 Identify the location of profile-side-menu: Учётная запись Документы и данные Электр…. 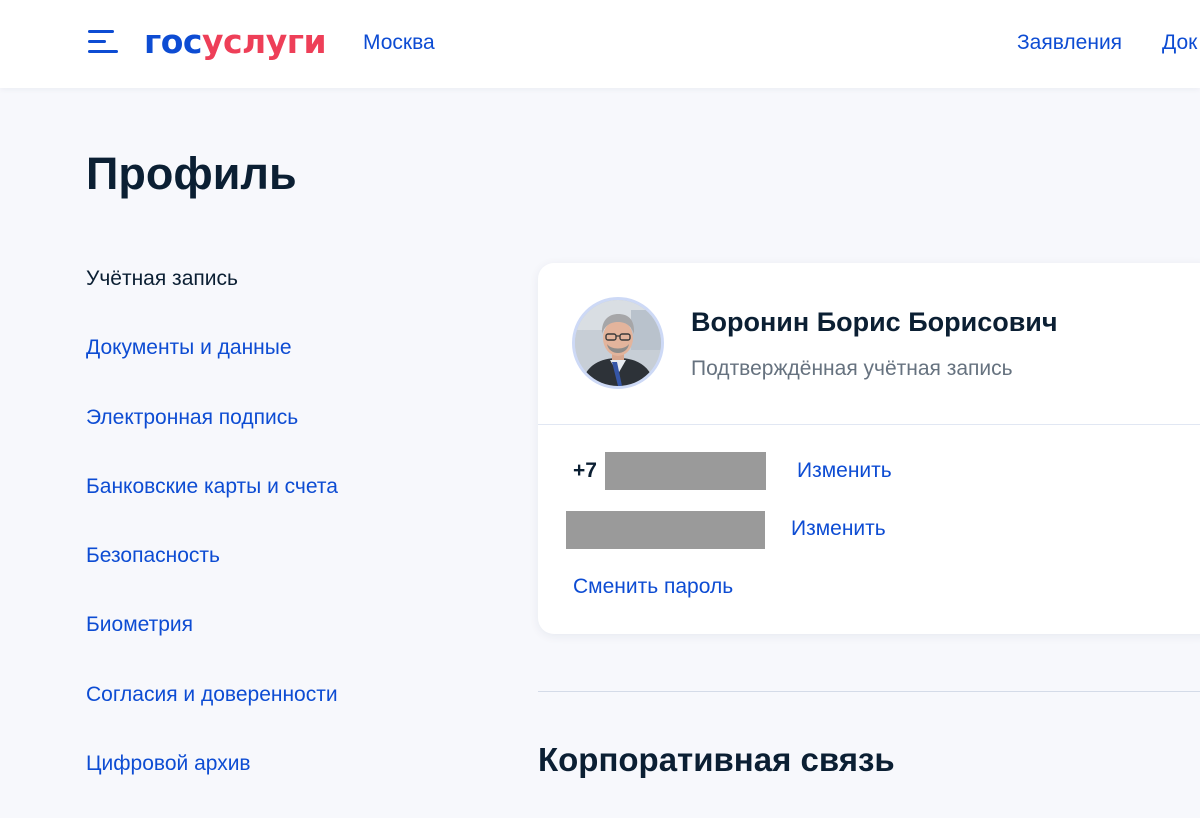
(212, 541).